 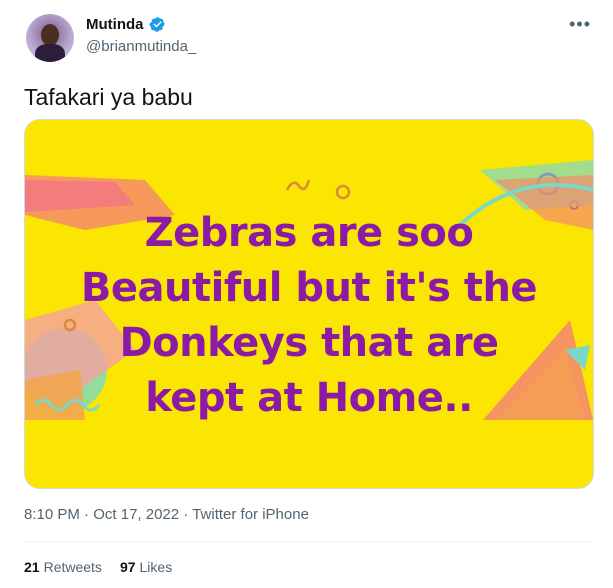 What do you see at coordinates (141, 46) in the screenshot?
I see `author-handle: @brianmutinda_` at bounding box center [141, 46].